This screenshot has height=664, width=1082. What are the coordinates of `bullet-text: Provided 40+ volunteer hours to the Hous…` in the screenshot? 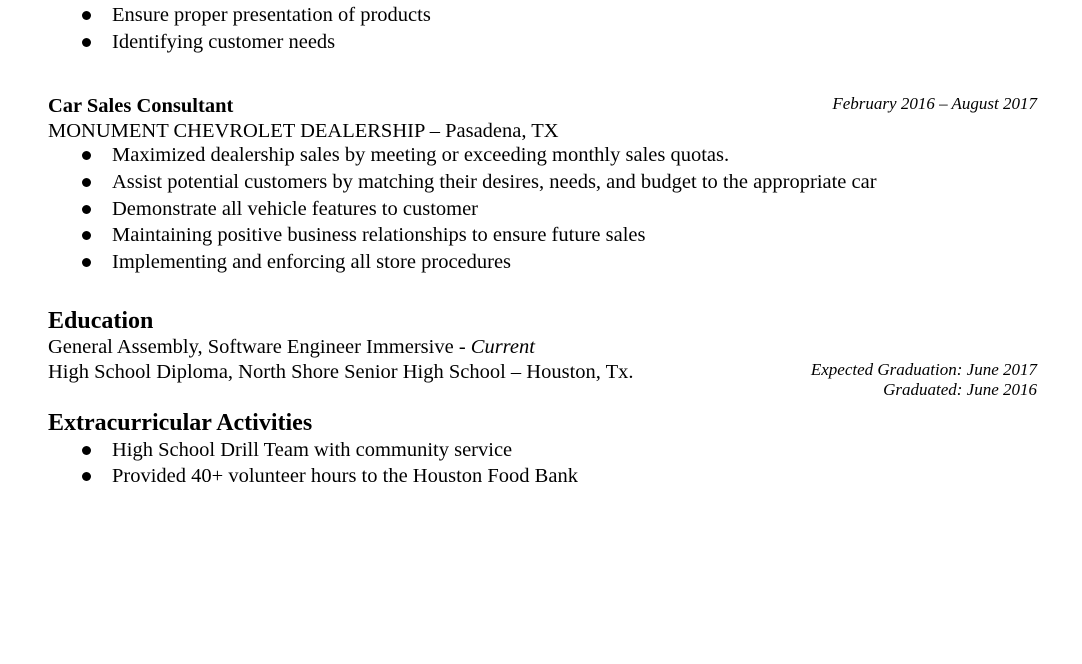 It's located at (345, 476).